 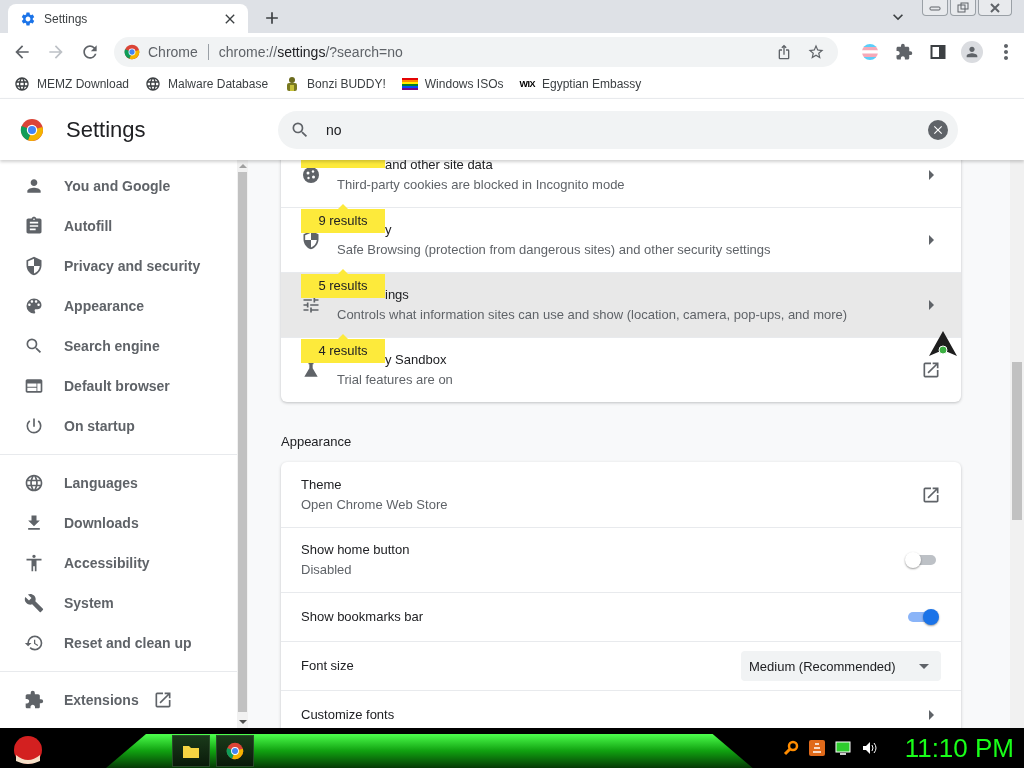 I want to click on address-bar: Chrome chrome://settings/?search=no, so click(x=476, y=51).